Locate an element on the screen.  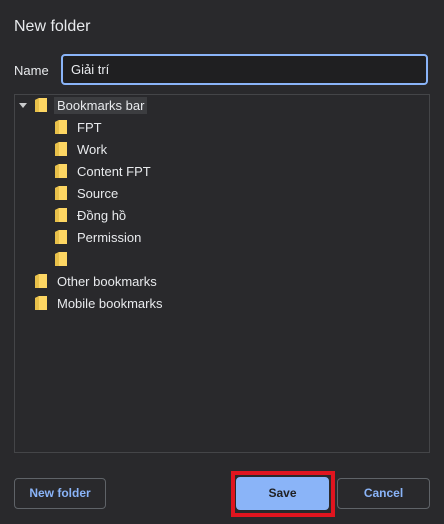
tree-item-fpt: FPT is located at coordinates (80, 127).